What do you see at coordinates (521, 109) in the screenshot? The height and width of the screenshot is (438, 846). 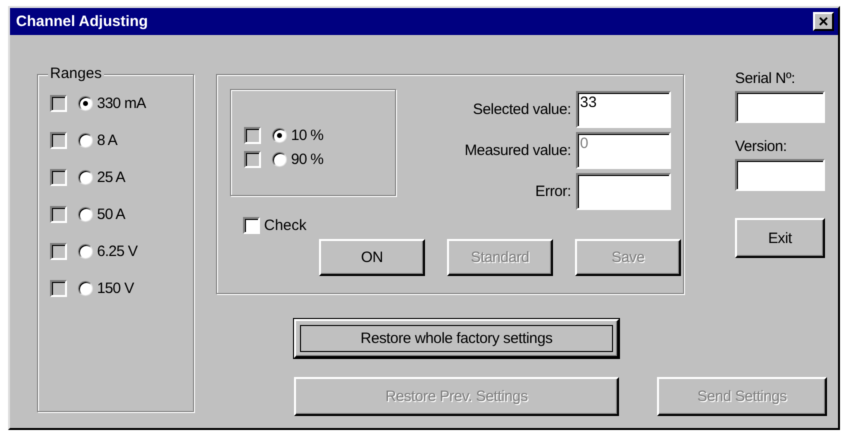 I see `field-label: Selected value:` at bounding box center [521, 109].